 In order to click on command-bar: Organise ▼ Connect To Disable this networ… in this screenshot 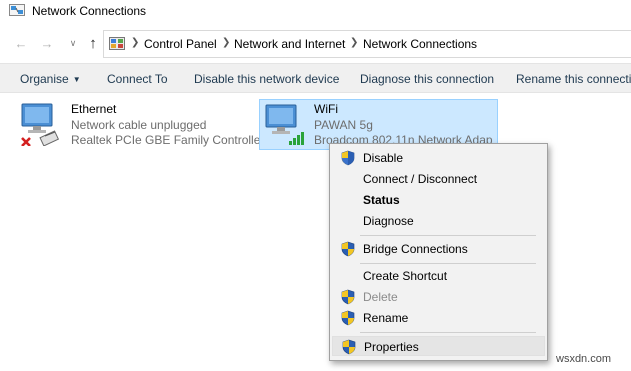, I will do `click(315, 78)`.